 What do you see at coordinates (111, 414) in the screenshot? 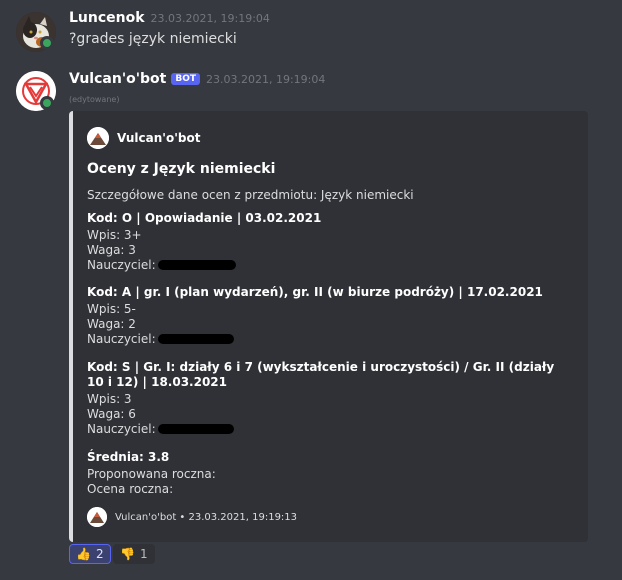
I see `grade-waga: Waga: 6` at bounding box center [111, 414].